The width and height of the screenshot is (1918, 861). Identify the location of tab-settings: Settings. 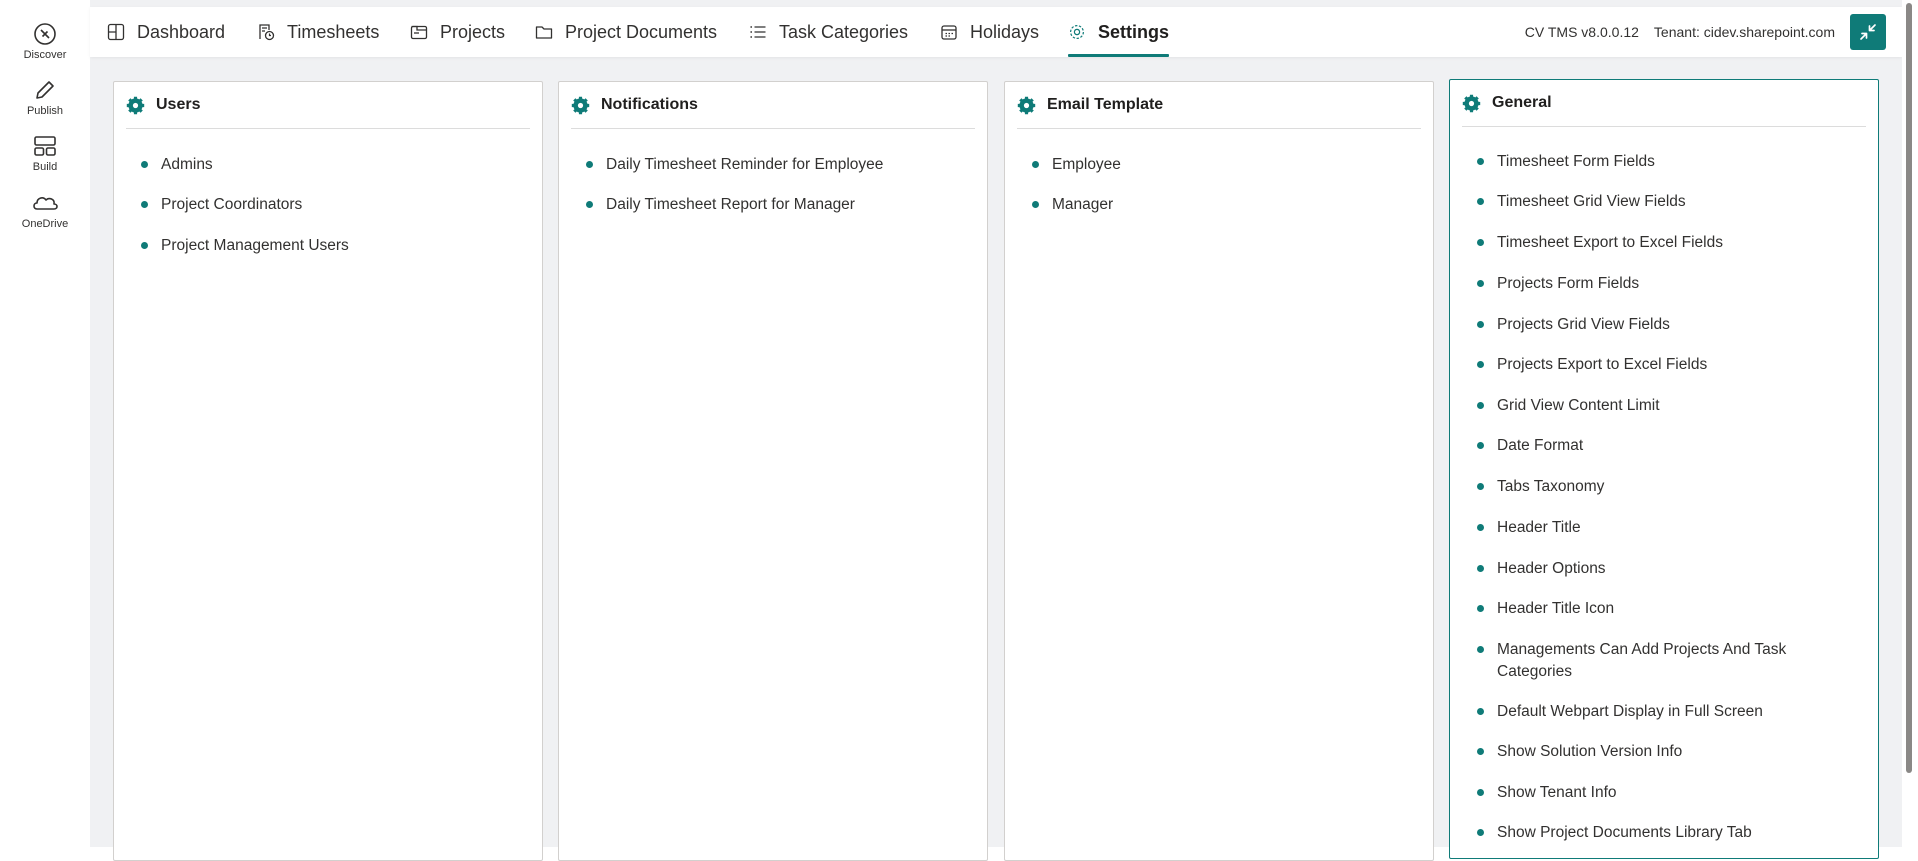
(1119, 32).